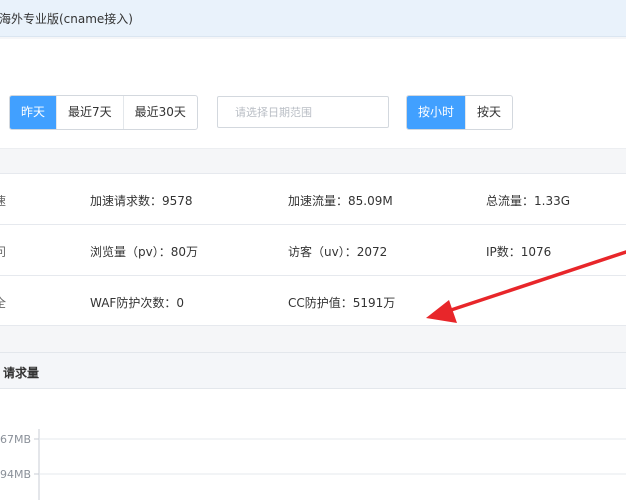 Image resolution: width=626 pixels, height=500 pixels. What do you see at coordinates (313, 38) in the screenshot?
I see `separator` at bounding box center [313, 38].